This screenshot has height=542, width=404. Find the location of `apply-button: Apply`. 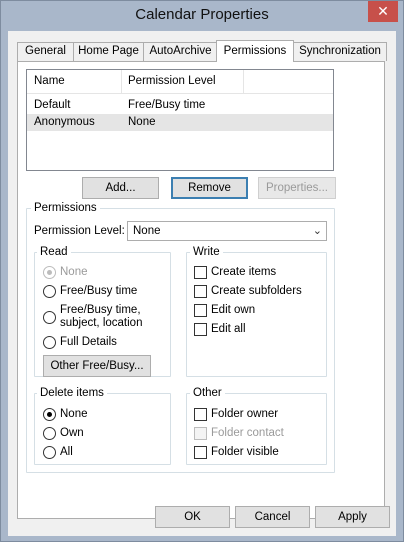

apply-button: Apply is located at coordinates (352, 517).